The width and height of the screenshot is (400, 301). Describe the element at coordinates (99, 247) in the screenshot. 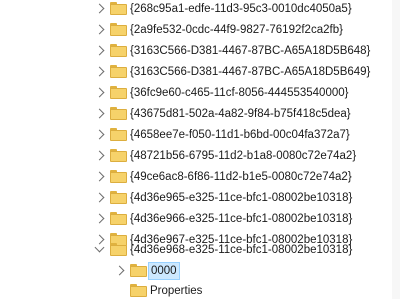

I see `chevron-down-icon` at that location.